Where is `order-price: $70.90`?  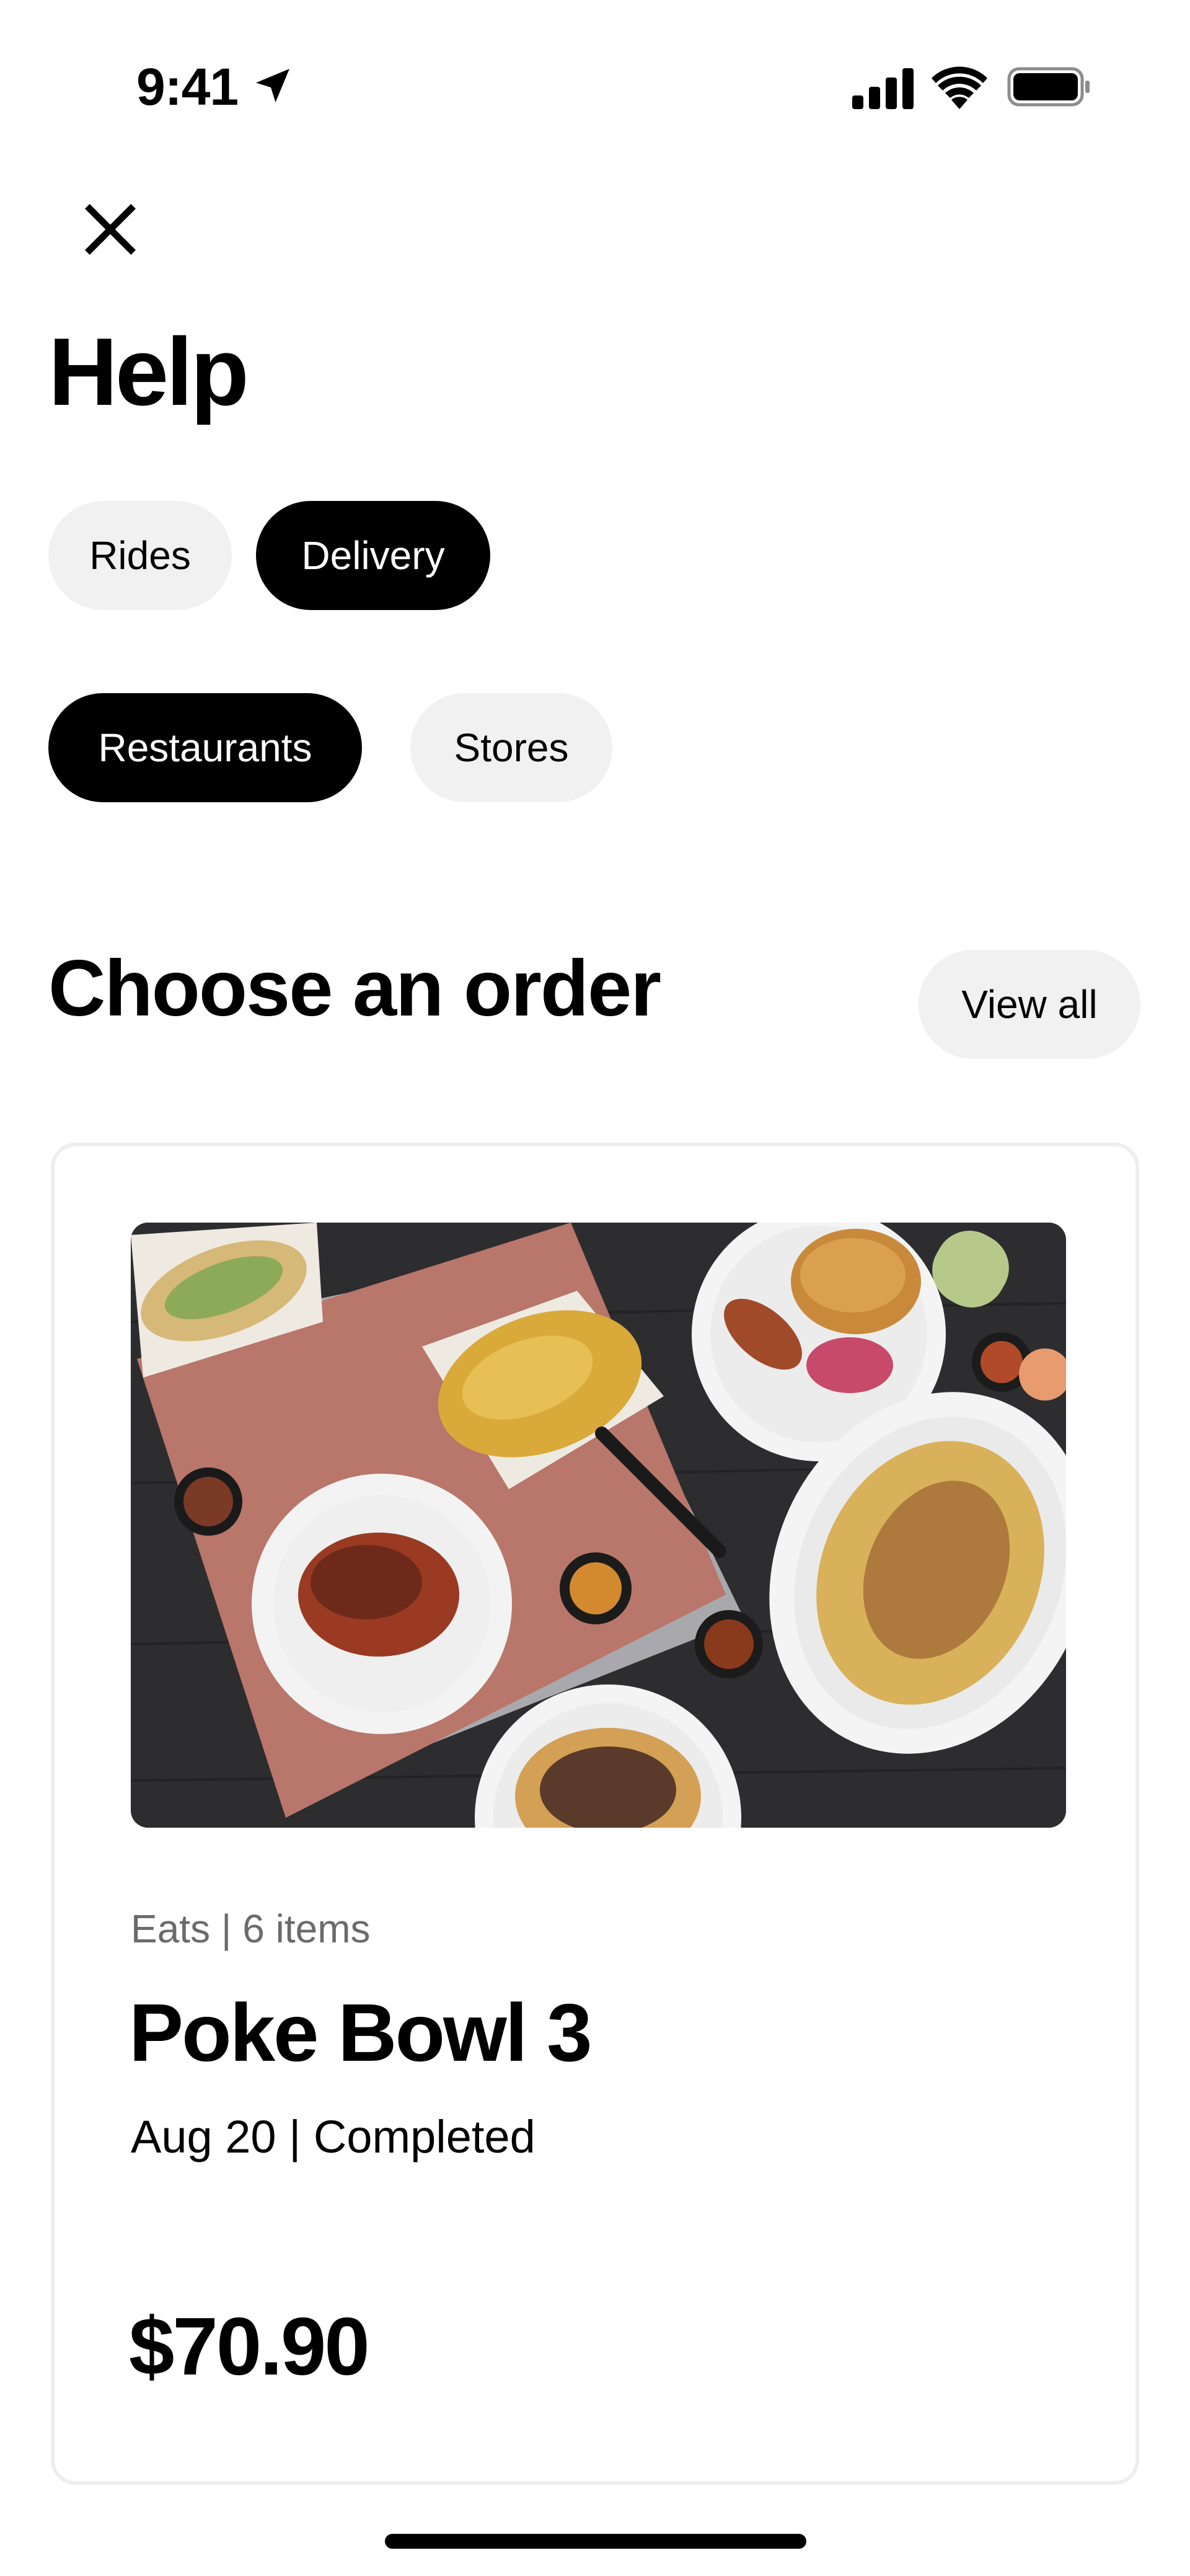 order-price: $70.90 is located at coordinates (249, 2346).